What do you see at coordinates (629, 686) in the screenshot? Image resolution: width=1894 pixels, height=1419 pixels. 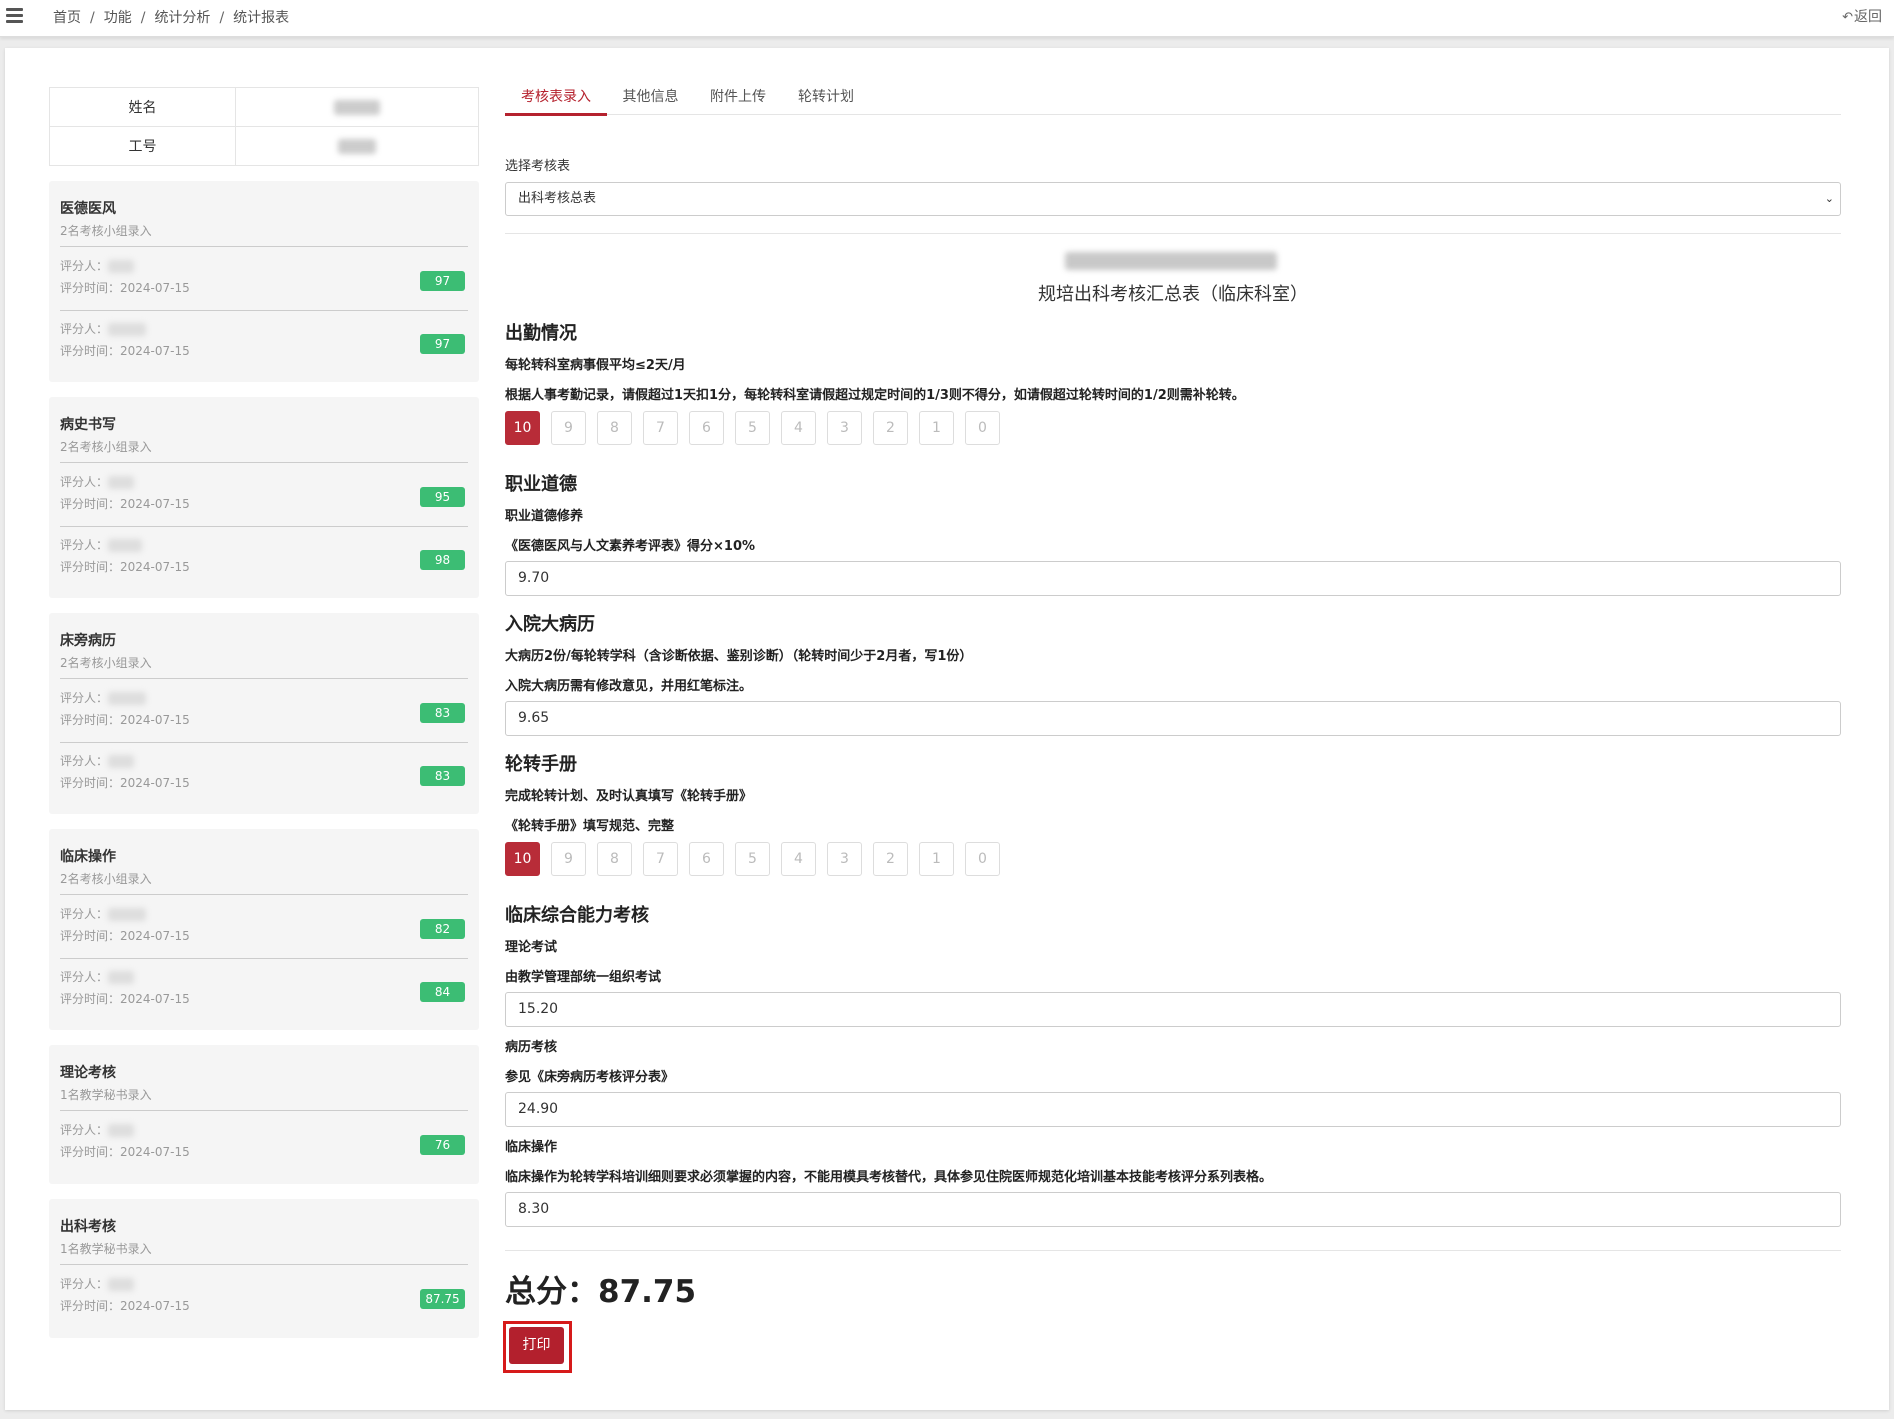 I see `record-desc: 入院大病历需有修改意见，并用红笔标注。` at bounding box center [629, 686].